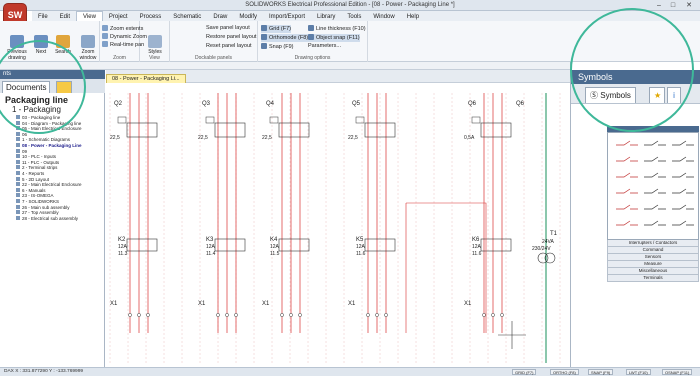 The height and width of the screenshot is (376, 700). I want to click on previous-drawing-button: Previous drawing, so click(17, 48).